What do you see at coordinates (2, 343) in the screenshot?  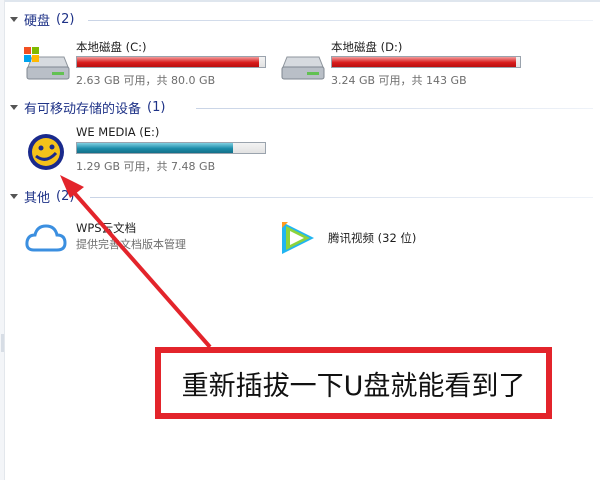 I see `pane-splitter` at bounding box center [2, 343].